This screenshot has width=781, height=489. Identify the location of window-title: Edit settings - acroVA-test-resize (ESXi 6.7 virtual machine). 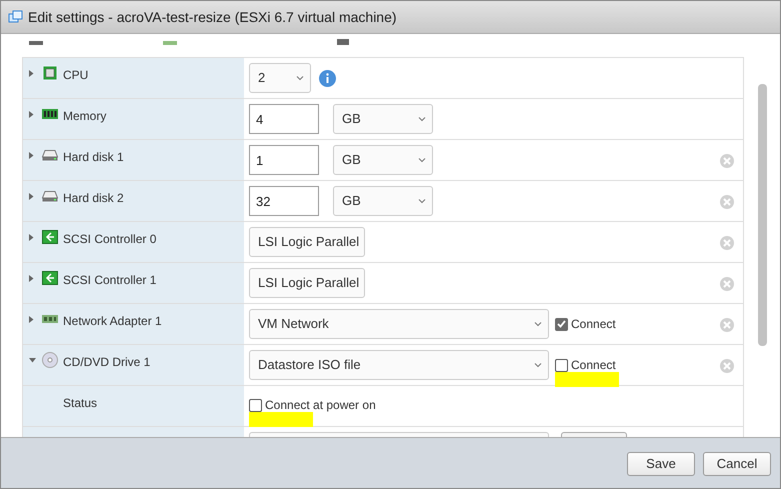
(212, 17).